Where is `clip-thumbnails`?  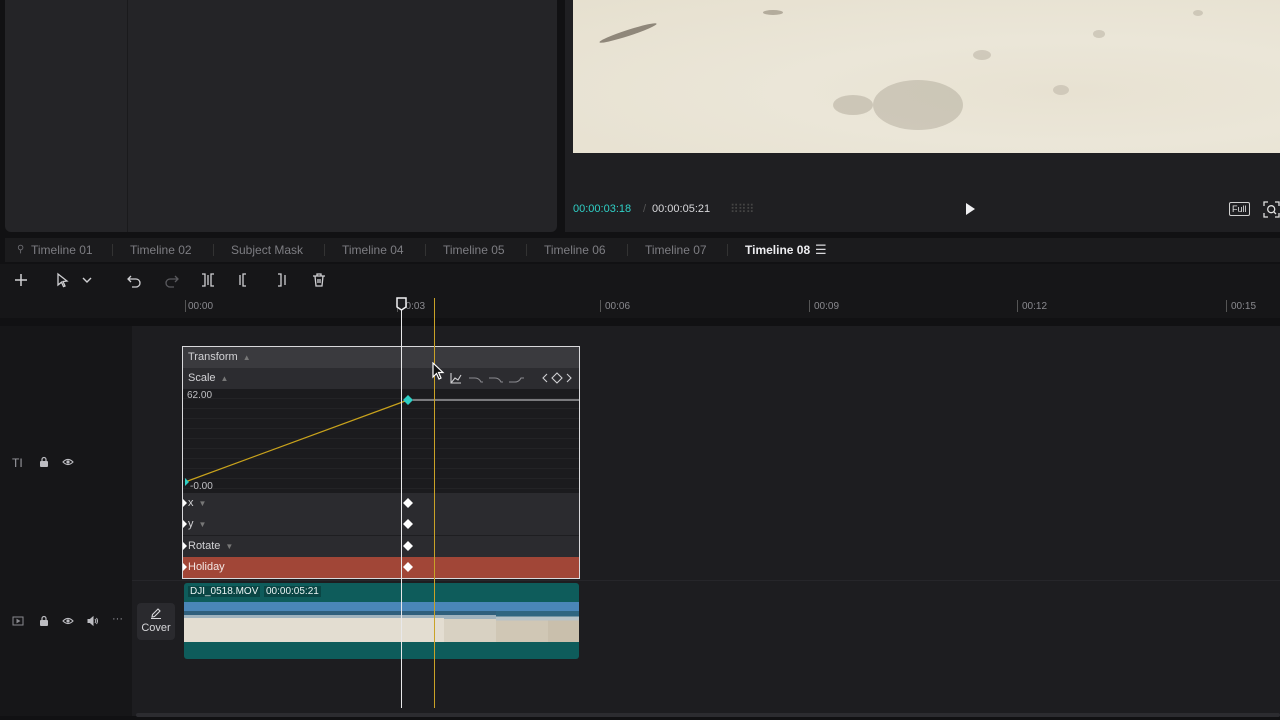
clip-thumbnails is located at coordinates (381, 622).